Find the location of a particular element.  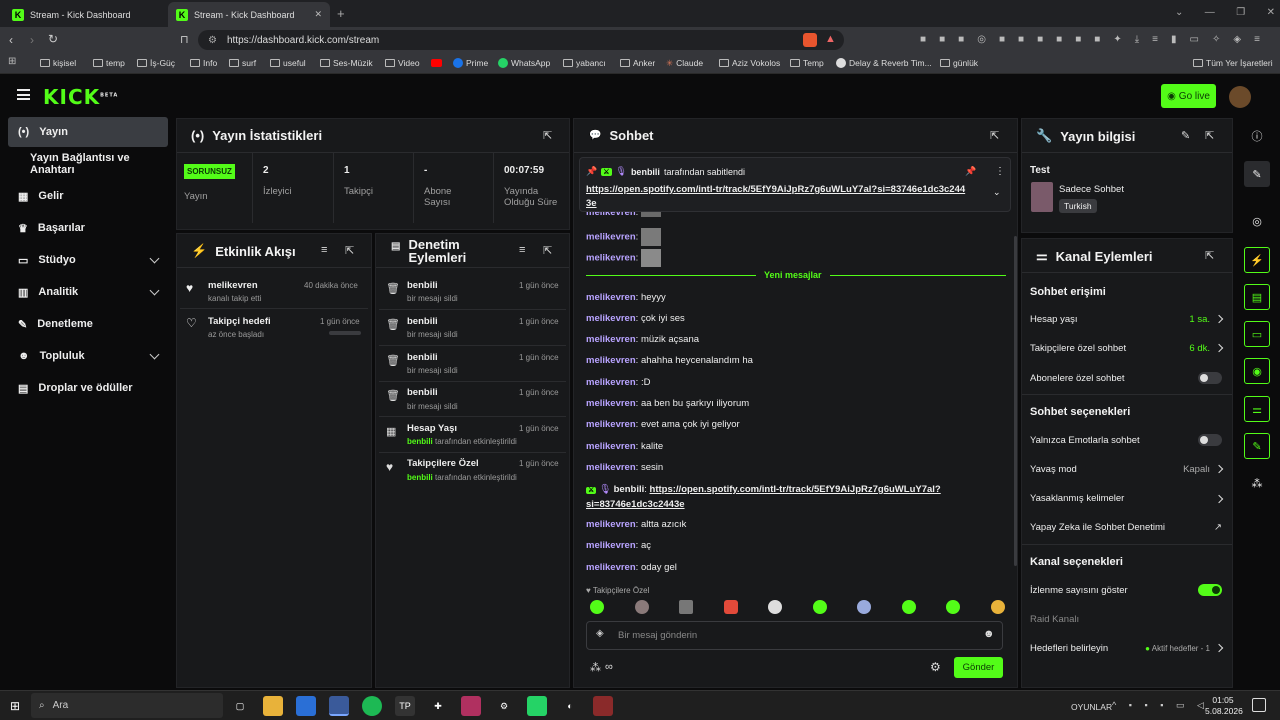

bookmark-item: ✳ Claude is located at coordinates (684, 63).